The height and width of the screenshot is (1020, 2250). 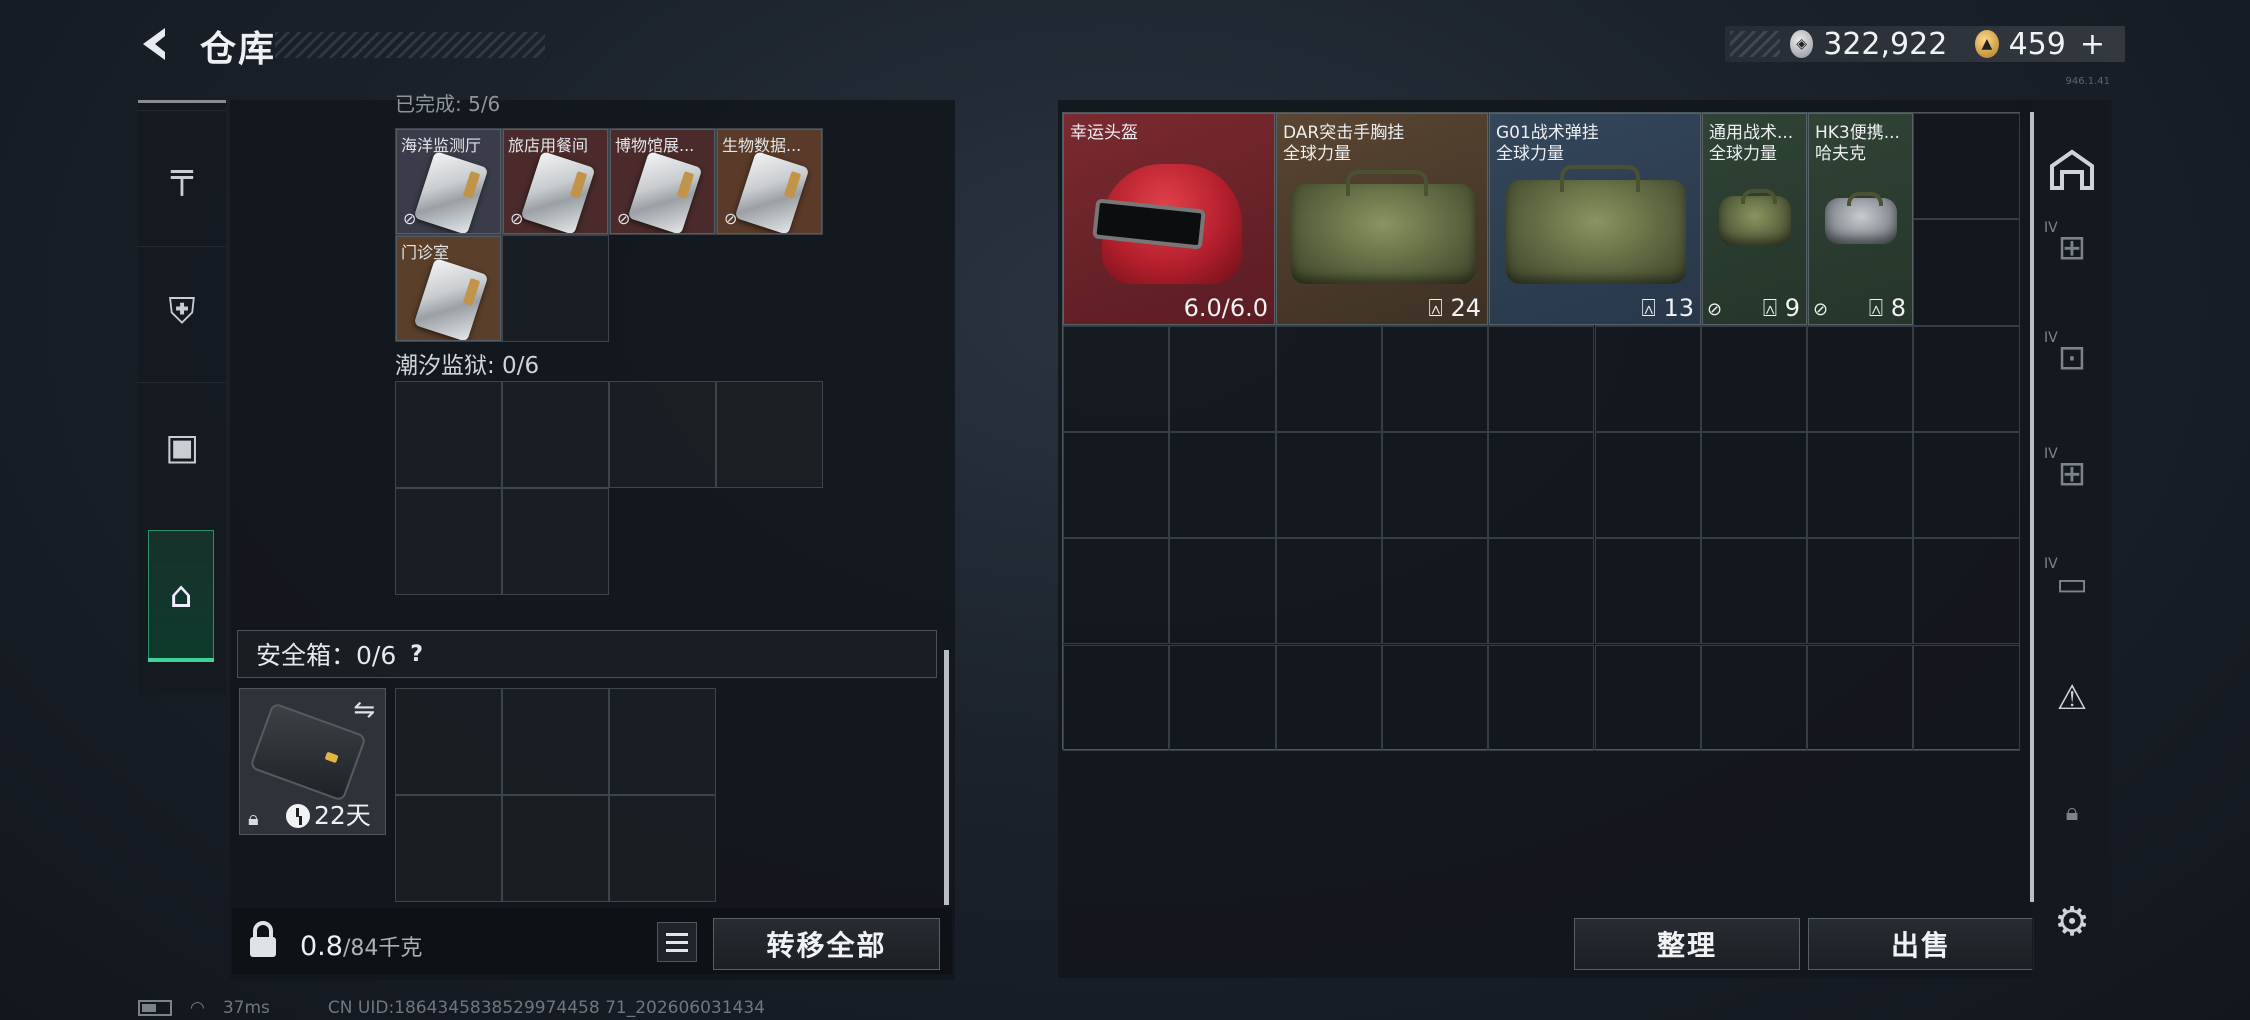 I want to click on keycard-section-label: 已完成: 5/6, so click(x=448, y=104).